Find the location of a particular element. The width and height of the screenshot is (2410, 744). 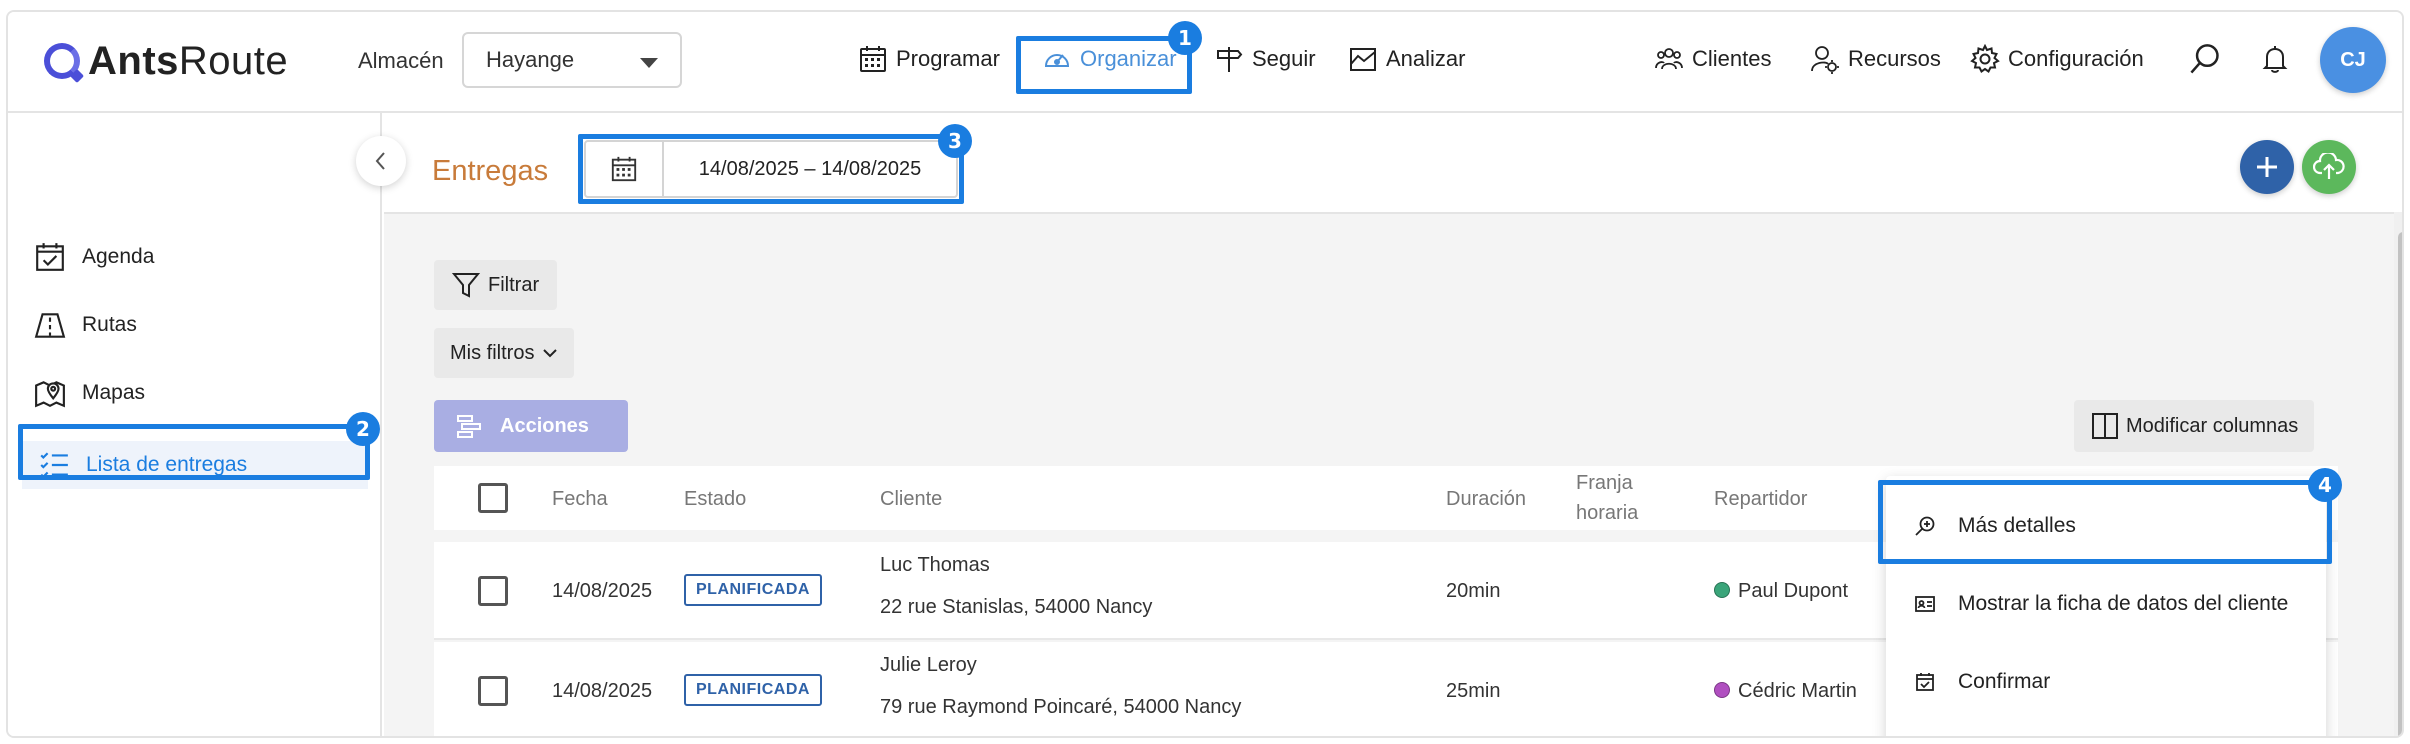

row-direccion: 22 rue Stanislas, 54000 Nancy is located at coordinates (1016, 607).